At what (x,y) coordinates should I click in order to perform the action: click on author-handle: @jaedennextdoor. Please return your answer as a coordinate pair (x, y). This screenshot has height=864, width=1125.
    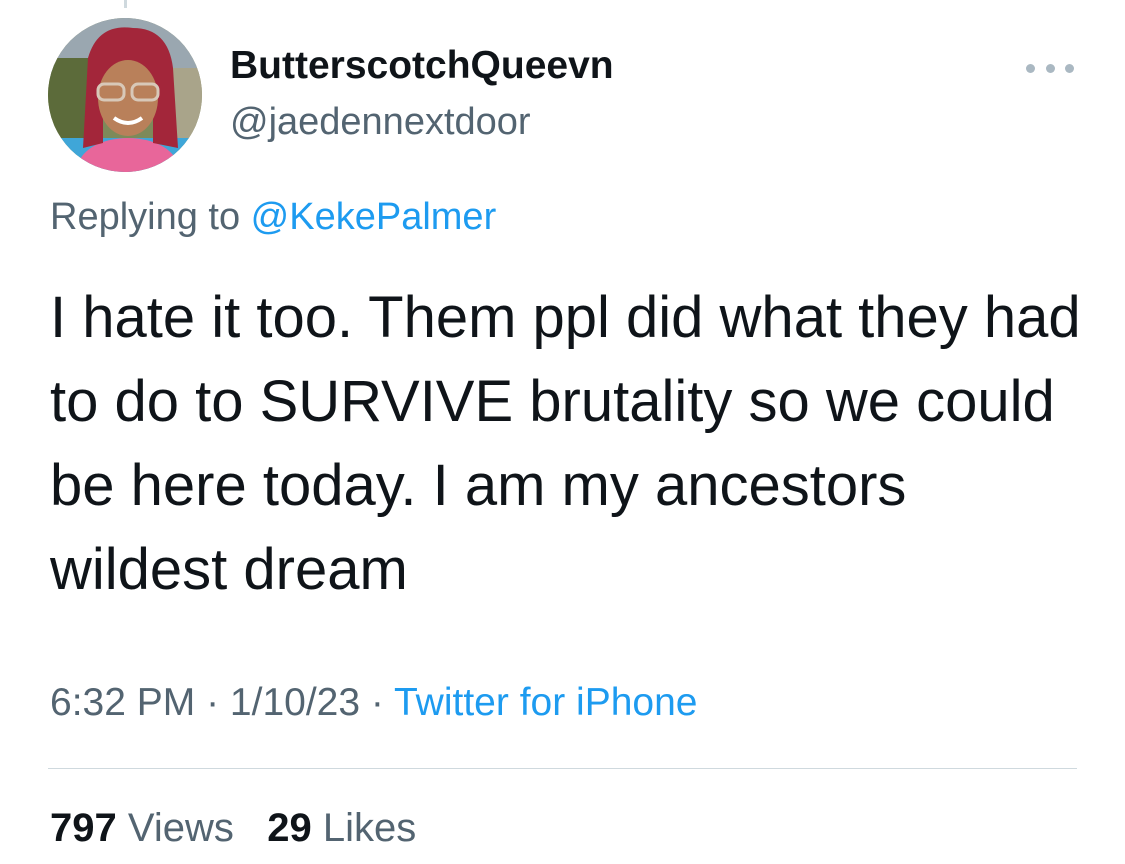
    Looking at the image, I should click on (380, 122).